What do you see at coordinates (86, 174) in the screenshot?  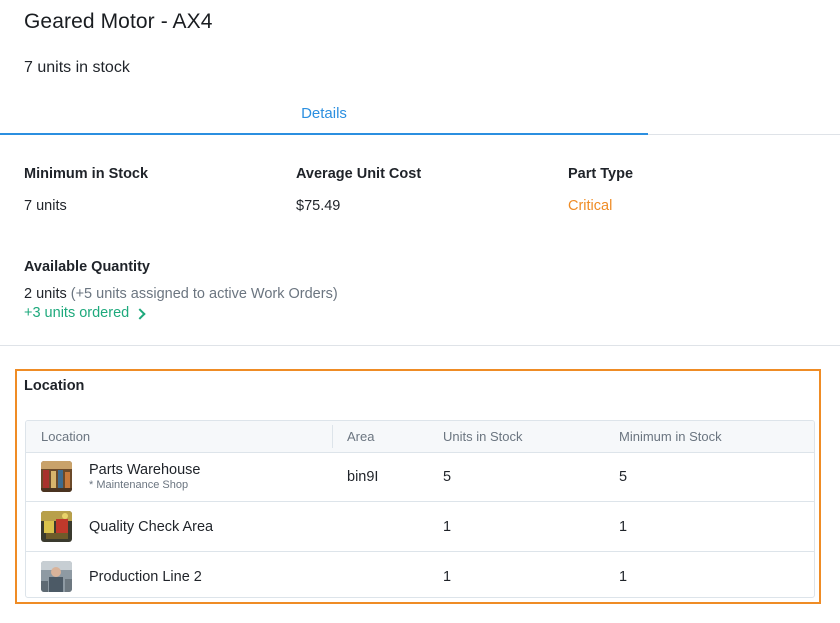 I see `minimum-in-stock-label: Minimum in Stock` at bounding box center [86, 174].